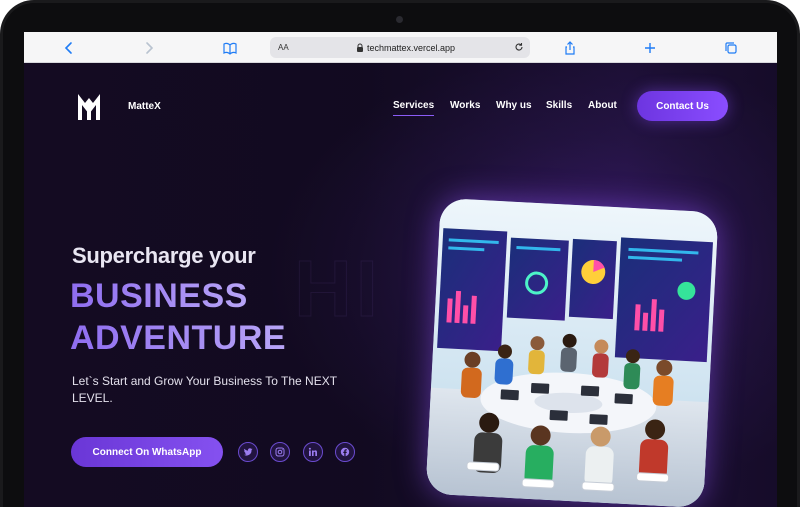  I want to click on tabs-overview-icon, so click(731, 47).